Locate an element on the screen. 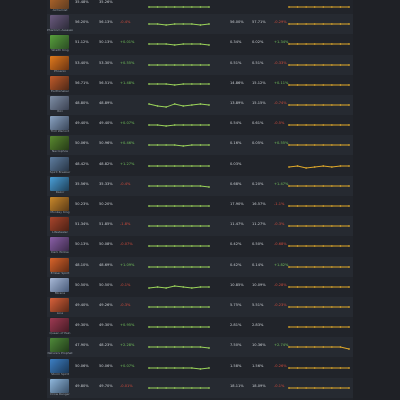  hero-name: Alchemist is located at coordinates (60, 10).